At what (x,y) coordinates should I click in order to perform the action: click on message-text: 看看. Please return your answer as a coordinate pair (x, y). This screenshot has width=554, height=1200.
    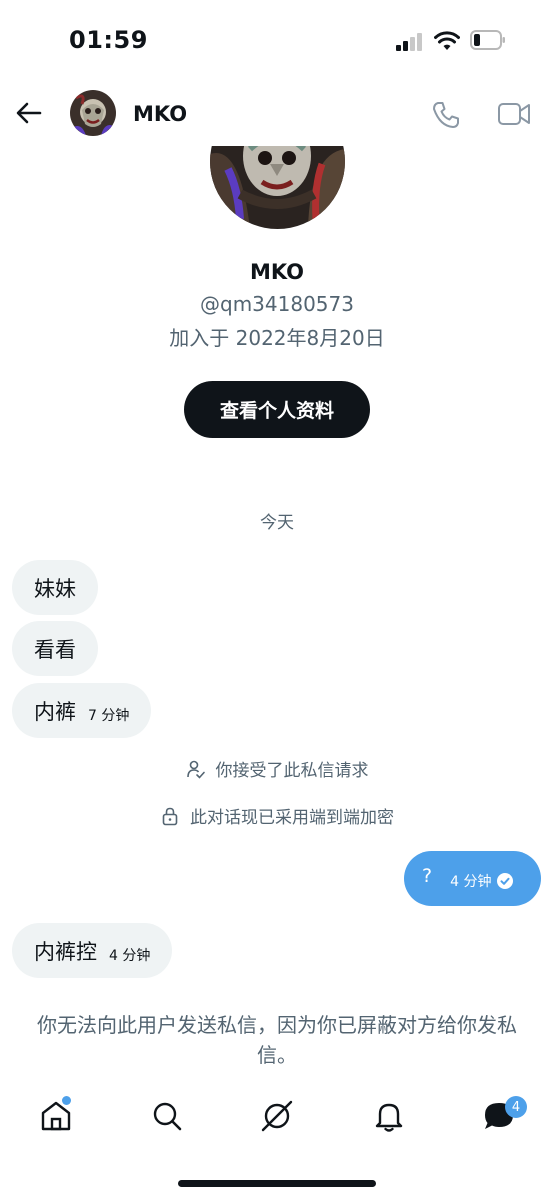
    Looking at the image, I should click on (55, 649).